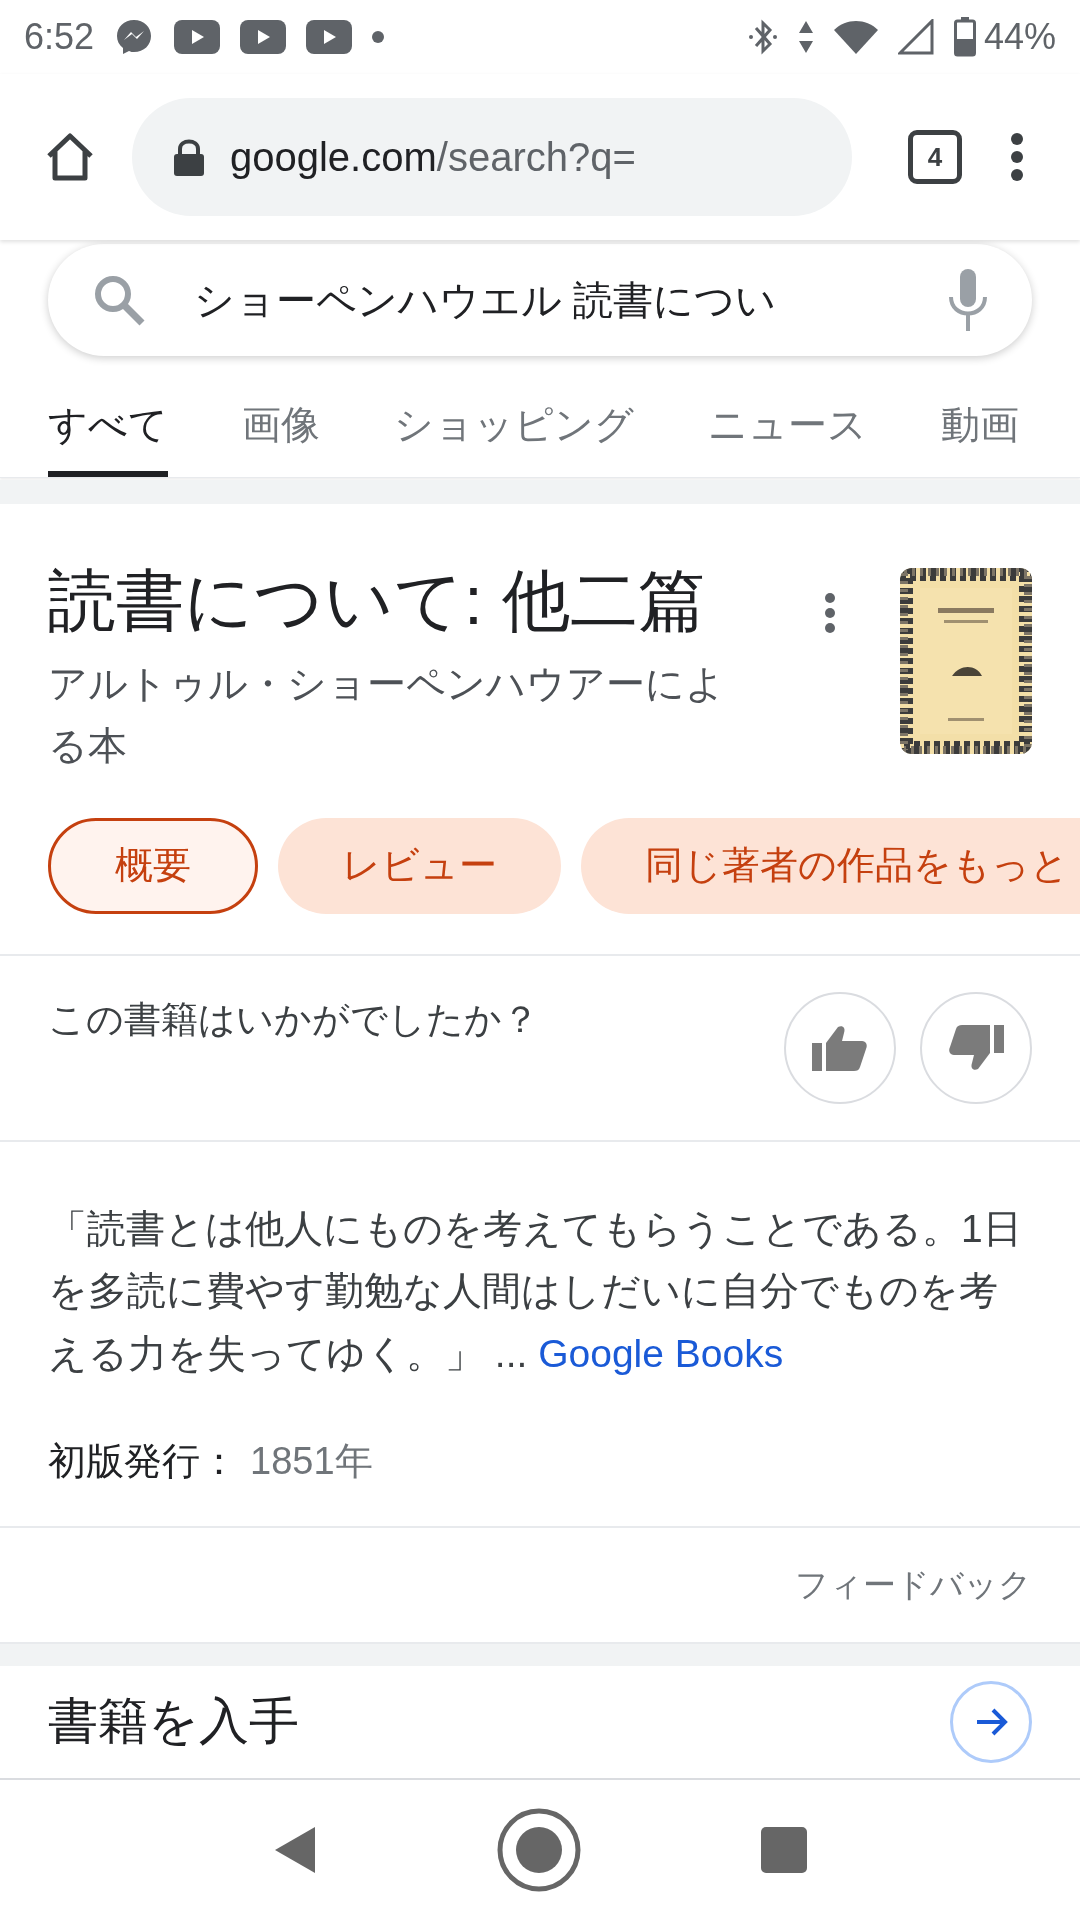 Image resolution: width=1080 pixels, height=1920 pixels. What do you see at coordinates (387, 715) in the screenshot?
I see `book-author: アルトゥル・ショーペンハウアーによる本` at bounding box center [387, 715].